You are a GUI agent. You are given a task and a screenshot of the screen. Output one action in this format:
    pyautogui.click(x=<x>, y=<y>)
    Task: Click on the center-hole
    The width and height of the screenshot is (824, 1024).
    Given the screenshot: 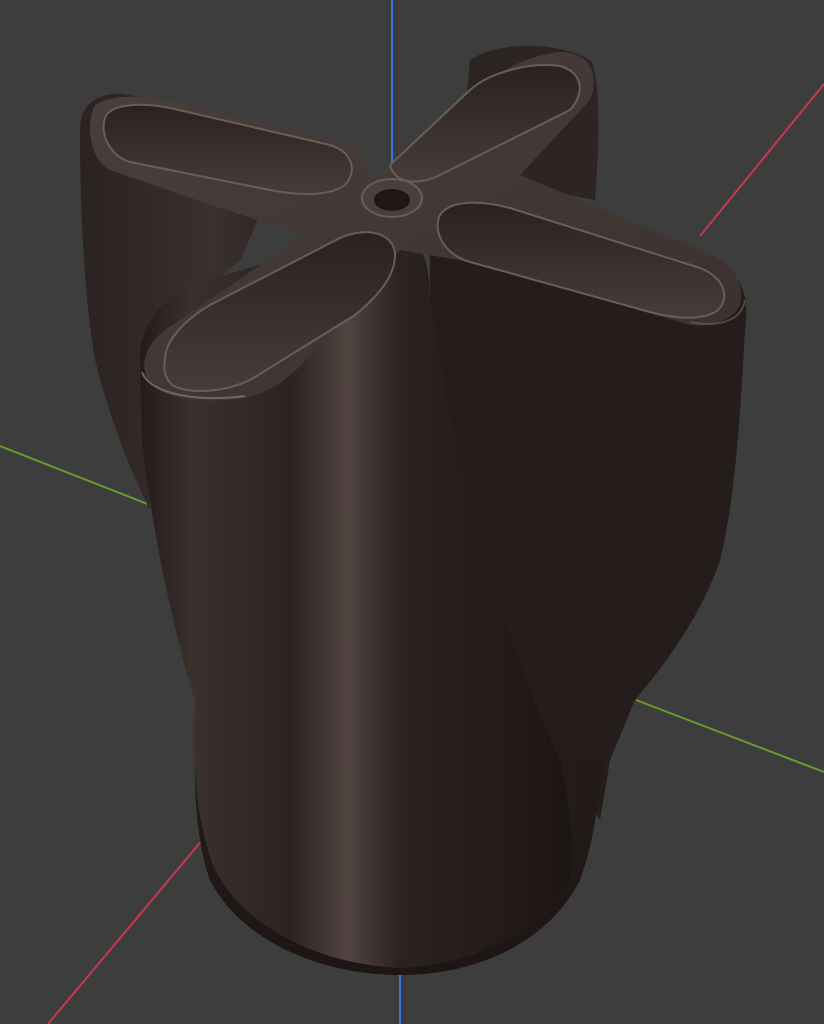 What is the action you would take?
    pyautogui.click(x=392, y=200)
    